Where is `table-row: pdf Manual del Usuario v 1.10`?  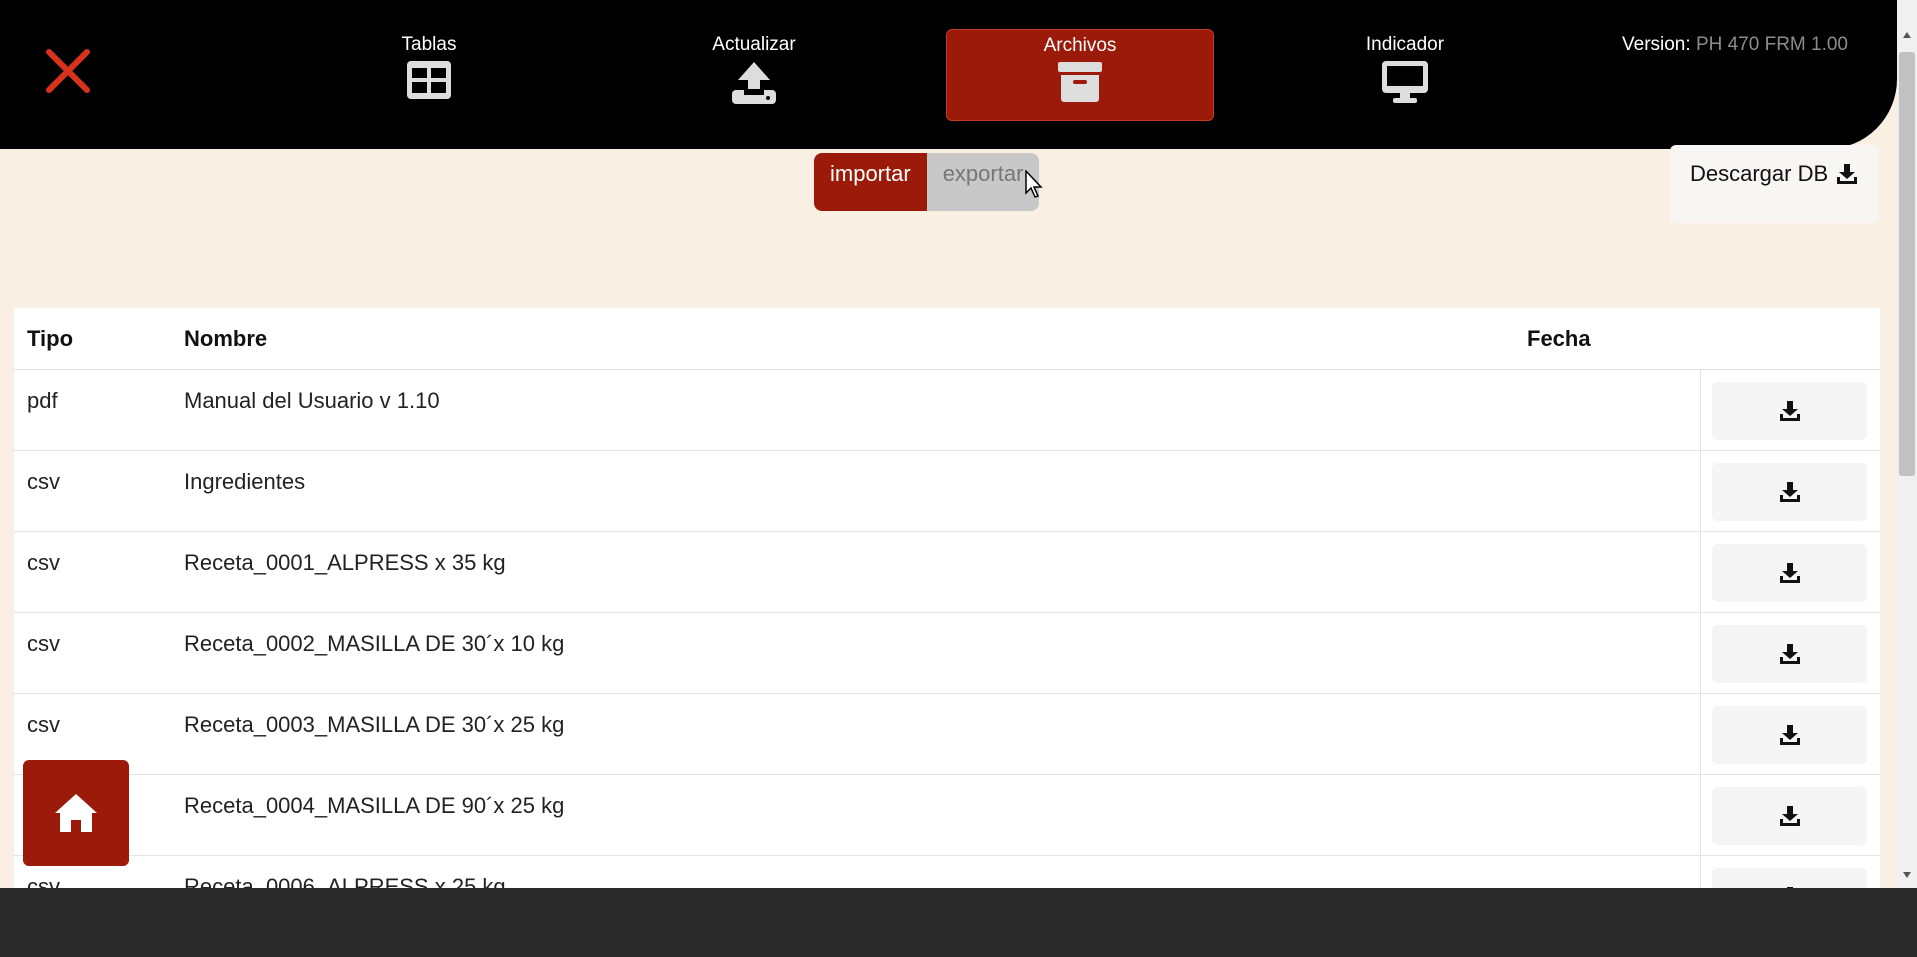
table-row: pdf Manual del Usuario v 1.10 is located at coordinates (947, 410).